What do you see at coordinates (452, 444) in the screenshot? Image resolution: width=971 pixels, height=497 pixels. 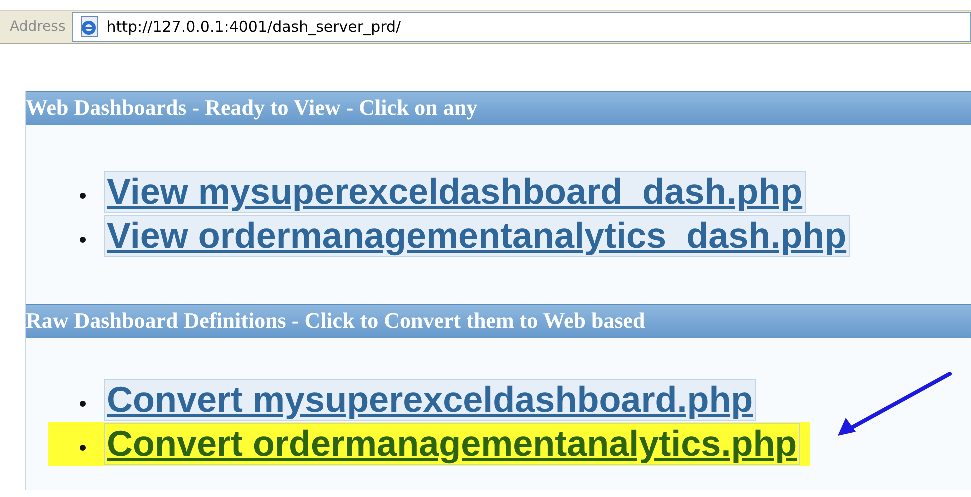 I see `dashboard-link: Convert ordermanagementanalytics.php` at bounding box center [452, 444].